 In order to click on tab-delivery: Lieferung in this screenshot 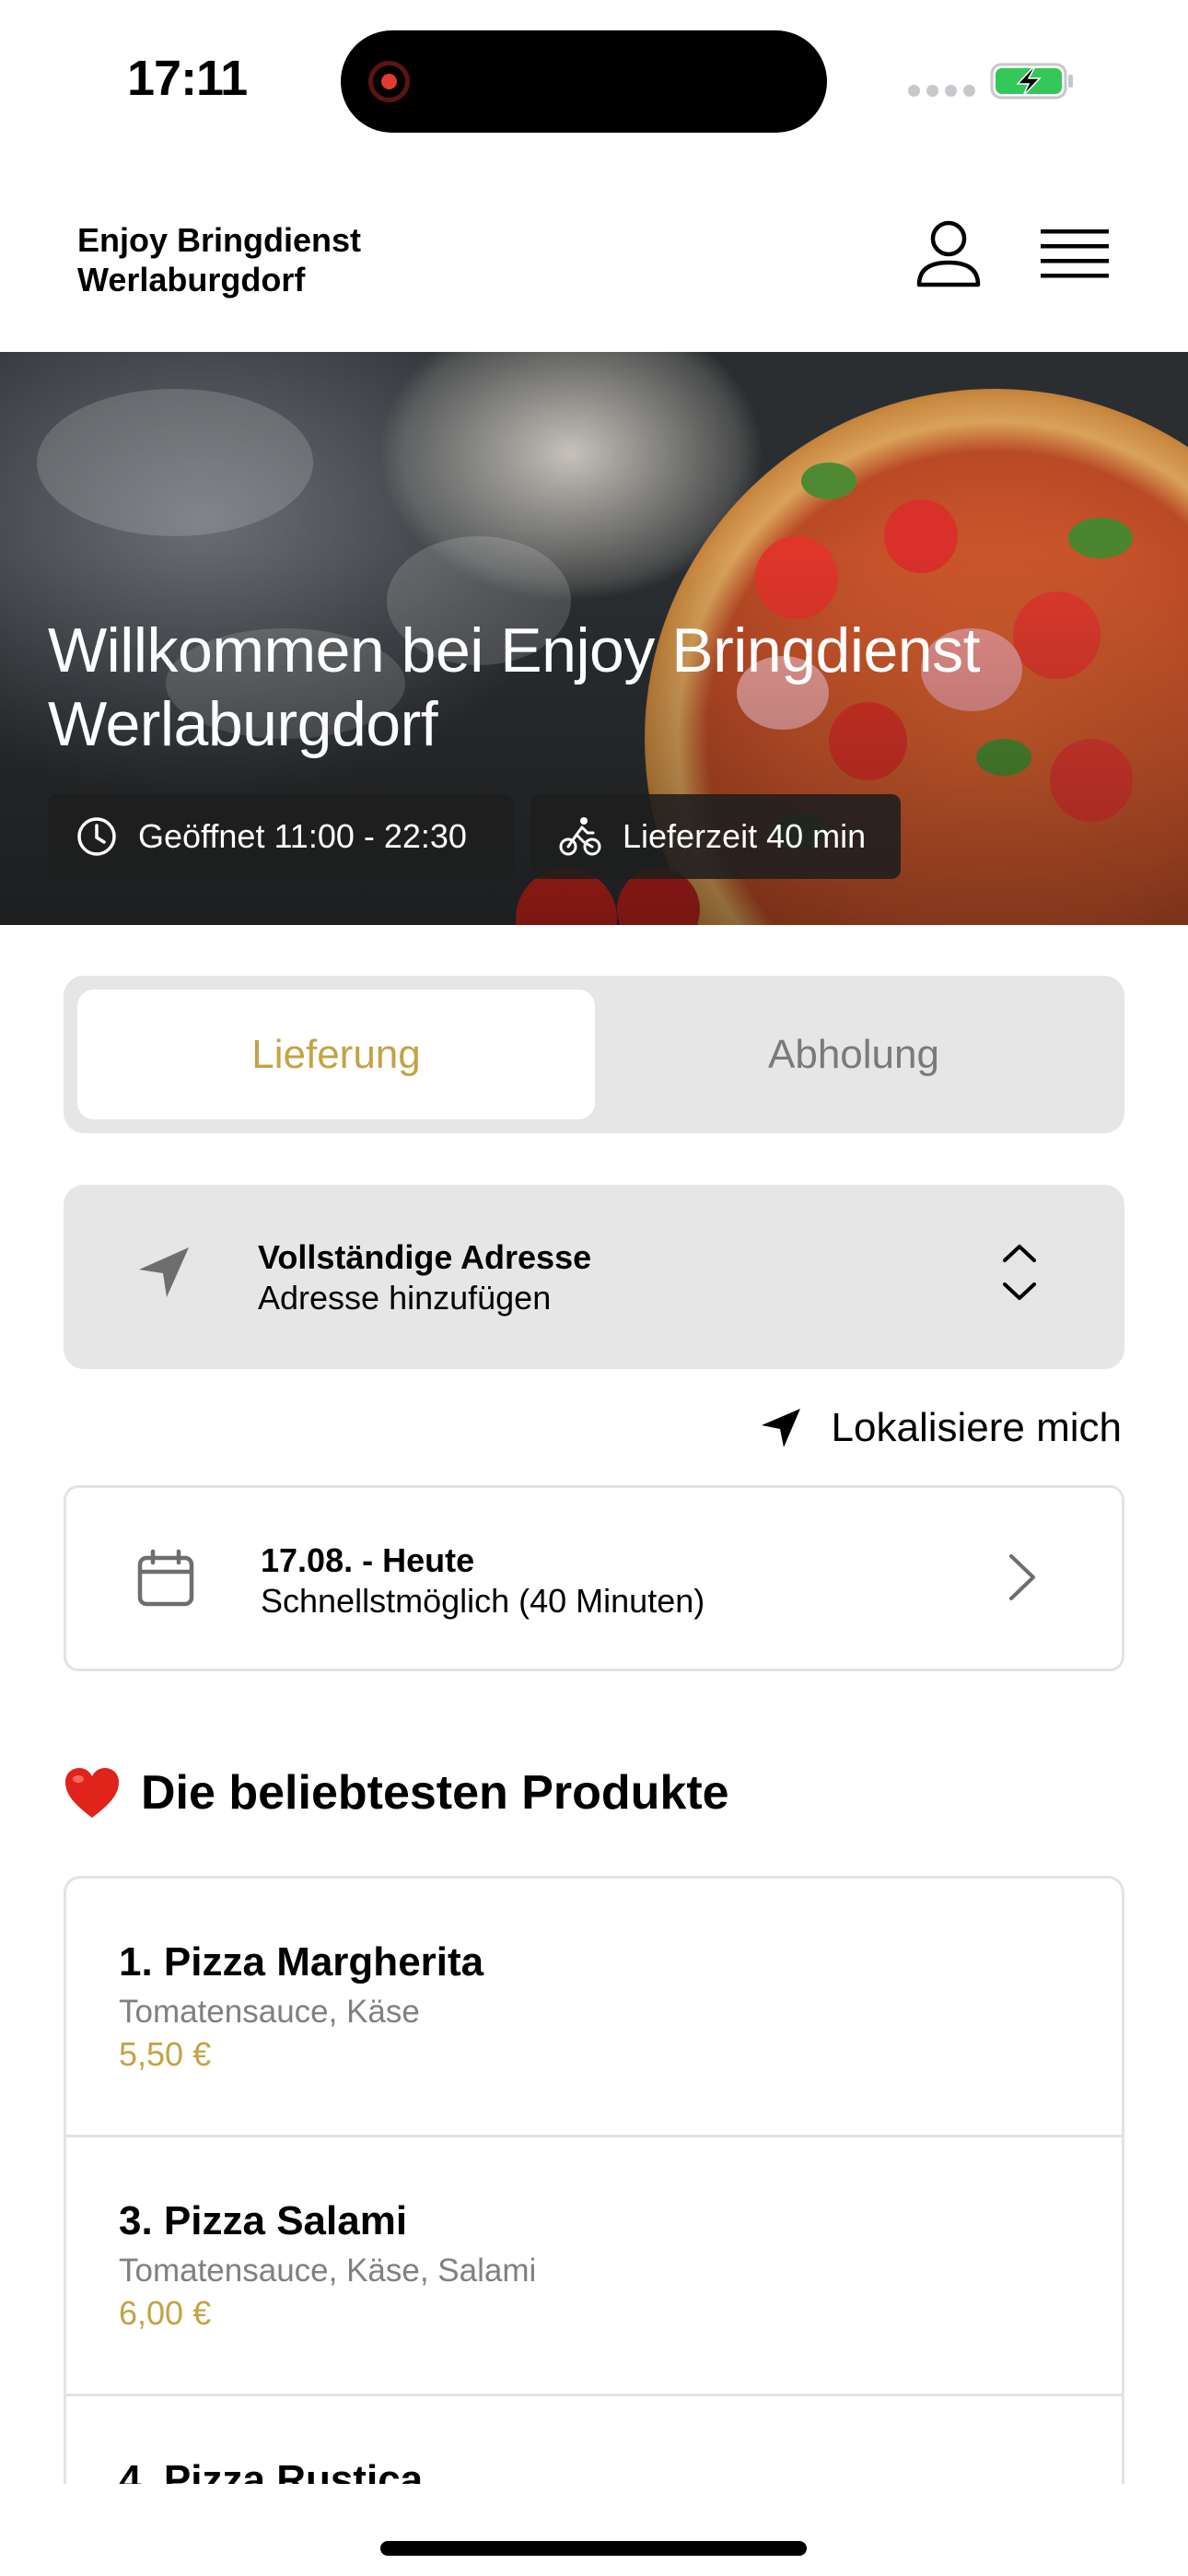, I will do `click(336, 1054)`.